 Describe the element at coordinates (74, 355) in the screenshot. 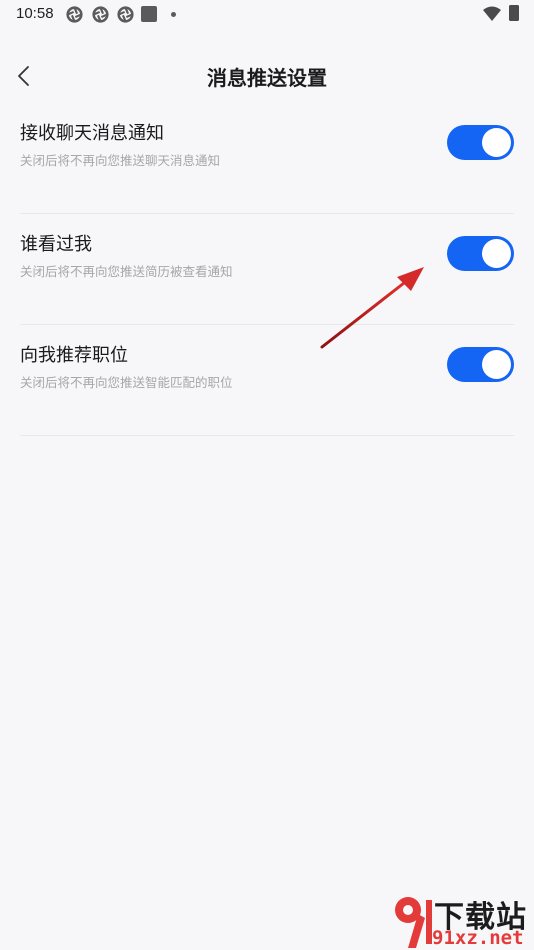

I see `setting-title: 向我推荐职位` at that location.